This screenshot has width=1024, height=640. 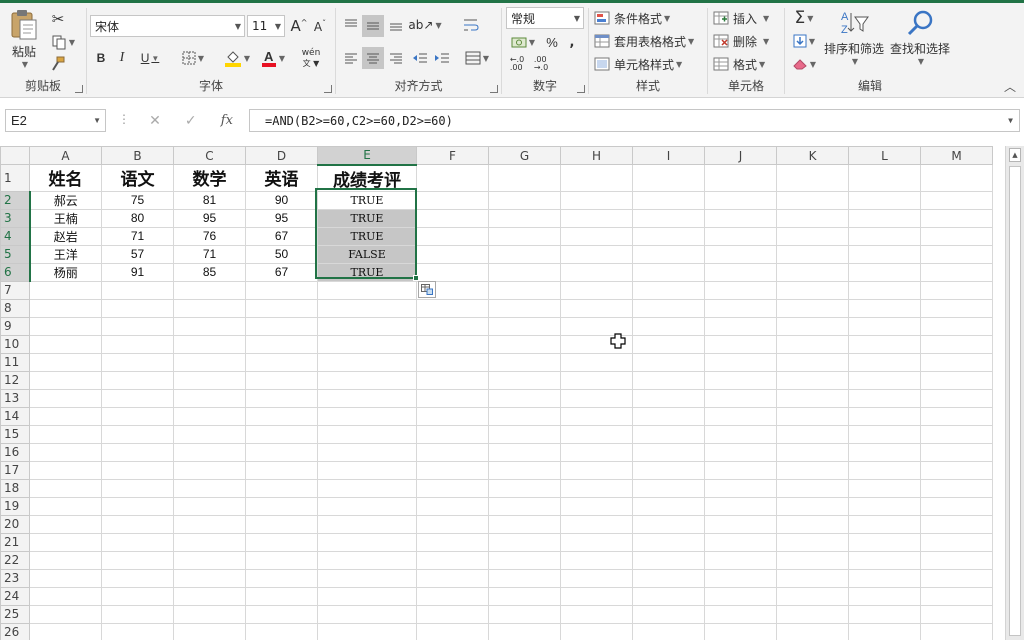 What do you see at coordinates (137, 200) in the screenshot?
I see `cell-chinese: 75` at bounding box center [137, 200].